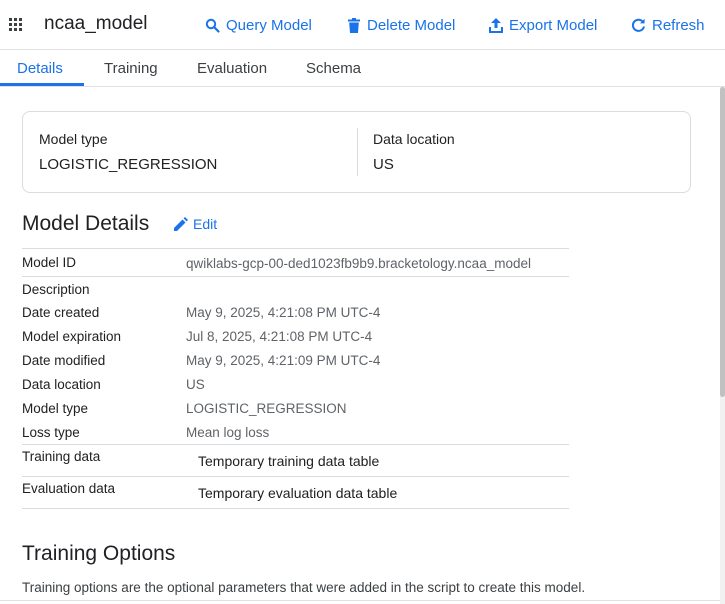  What do you see at coordinates (51, 432) in the screenshot?
I see `row-label: Loss type` at bounding box center [51, 432].